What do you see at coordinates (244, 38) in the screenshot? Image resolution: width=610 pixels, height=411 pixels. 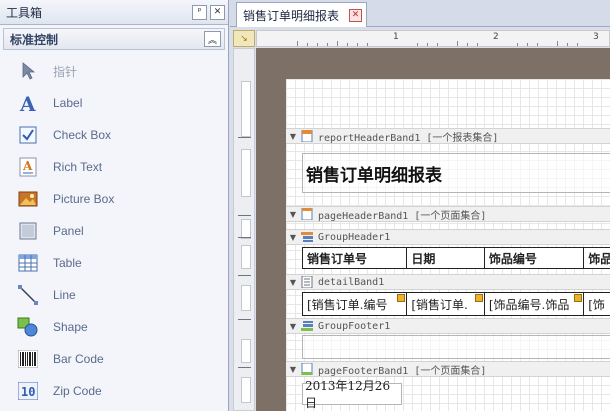 I see `ruler-corner: ↘` at bounding box center [244, 38].